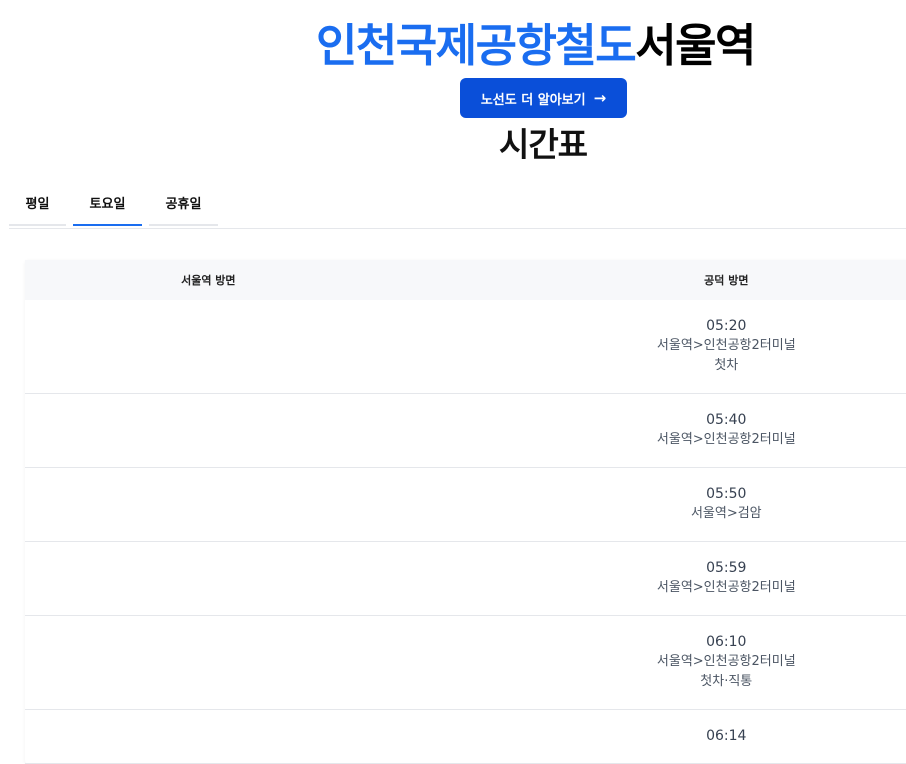 The image size is (906, 764). What do you see at coordinates (465, 579) in the screenshot?
I see `table-row: 05:59 서울역>인천공항2터미널` at bounding box center [465, 579].